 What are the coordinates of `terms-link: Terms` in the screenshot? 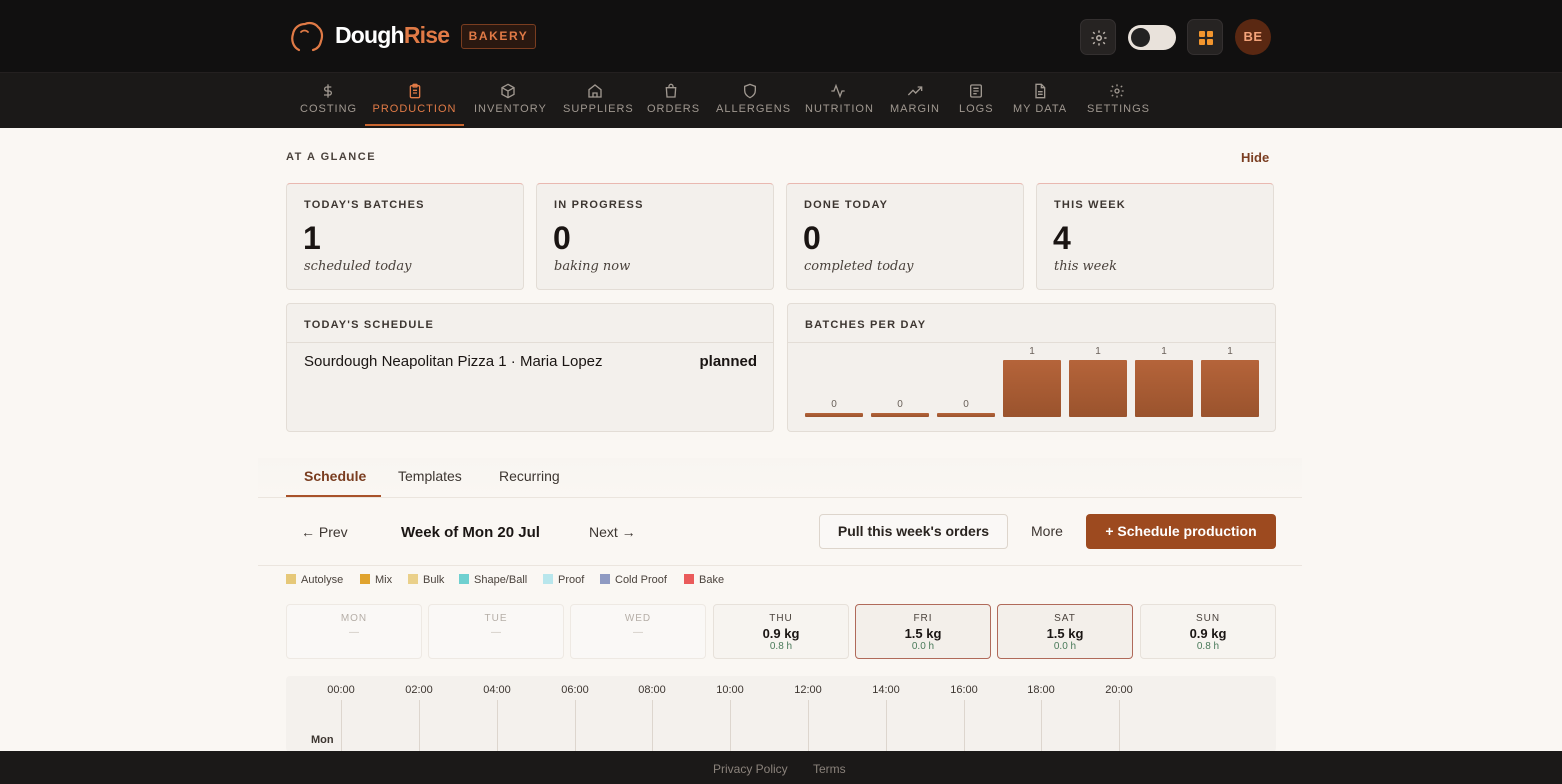 It's located at (829, 769).